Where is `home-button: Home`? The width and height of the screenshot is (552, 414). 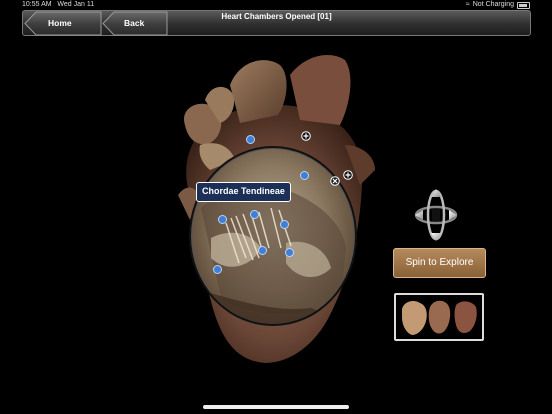
home-button: Home is located at coordinates (63, 23).